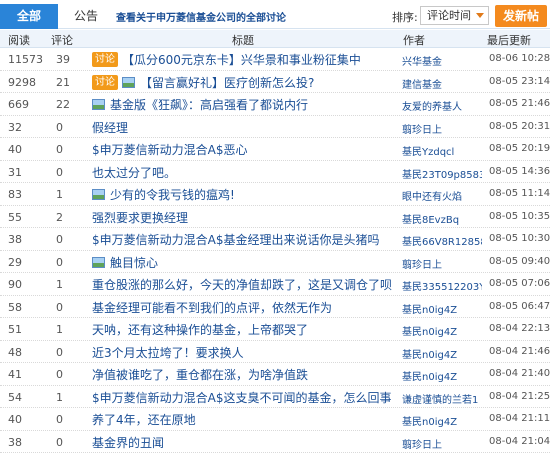 The width and height of the screenshot is (550, 453). What do you see at coordinates (442, 240) in the screenshot?
I see `author-link: 基民66V8R12858` at bounding box center [442, 240].